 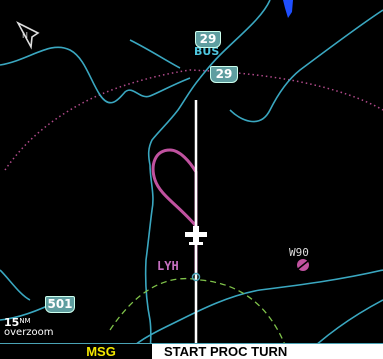 What do you see at coordinates (267, 351) in the screenshot?
I see `message-text: START PROC TURN` at bounding box center [267, 351].